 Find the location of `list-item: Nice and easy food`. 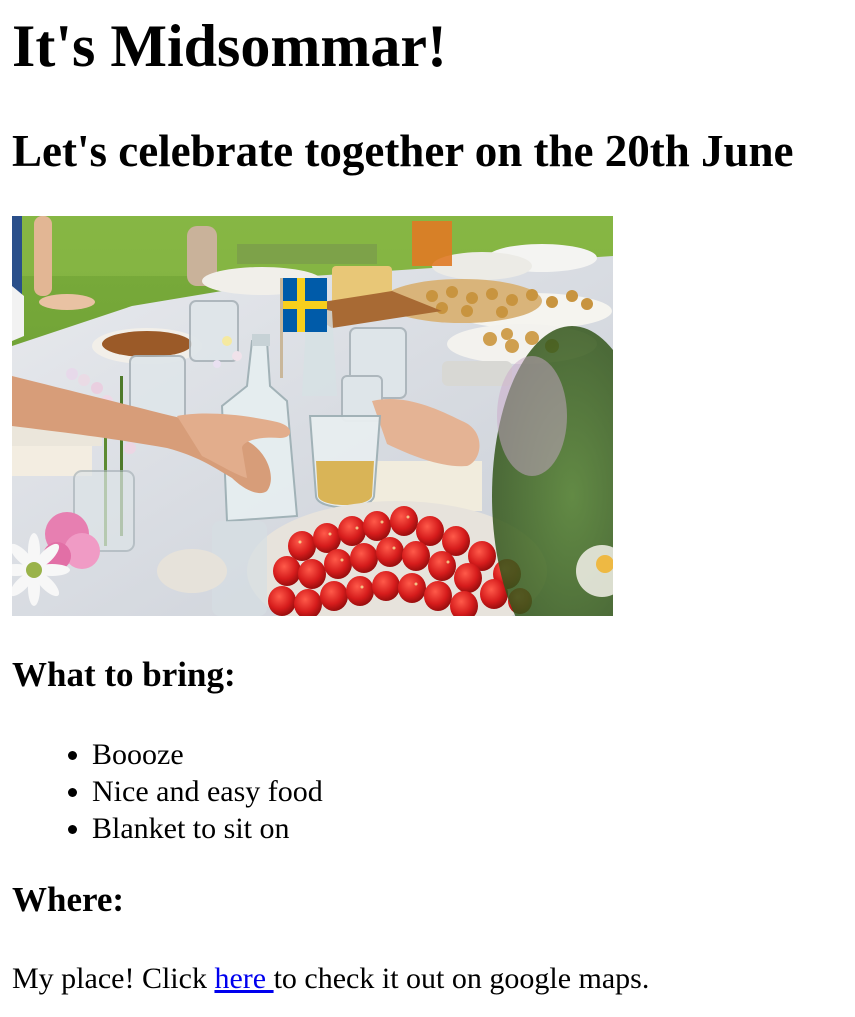

list-item: Nice and easy food is located at coordinates (473, 791).